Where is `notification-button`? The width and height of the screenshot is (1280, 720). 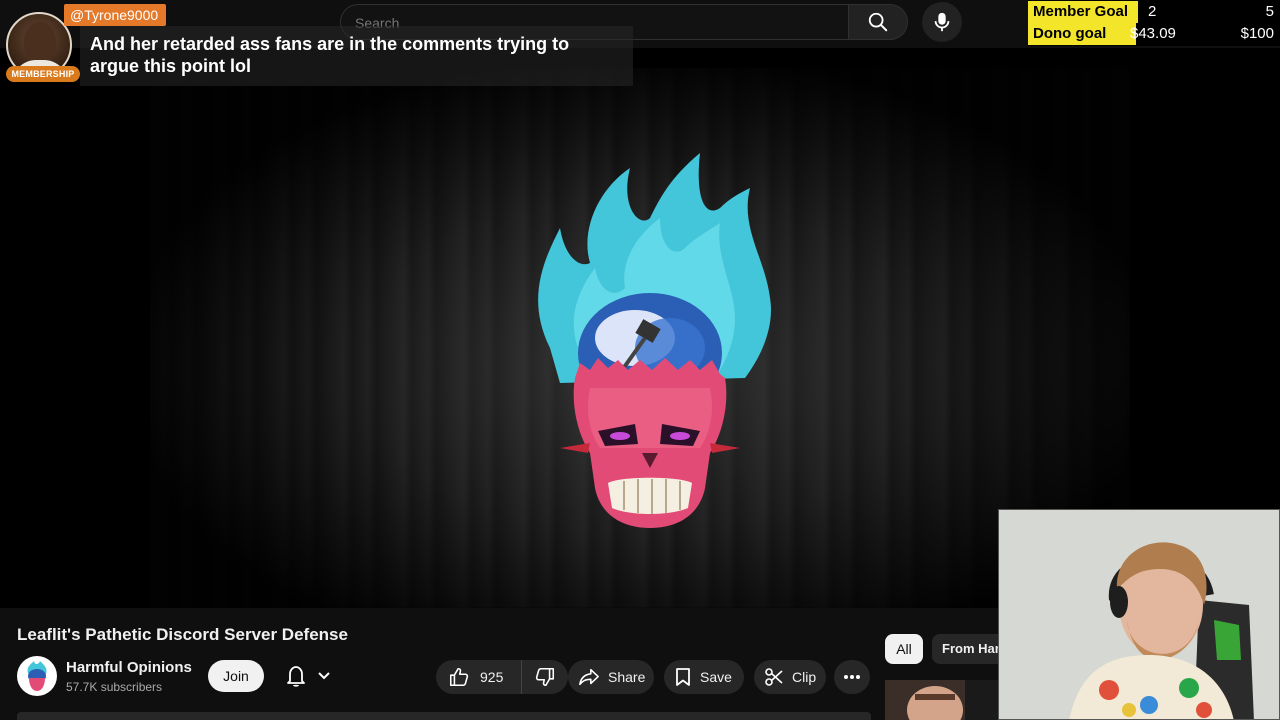 notification-button is located at coordinates (308, 676).